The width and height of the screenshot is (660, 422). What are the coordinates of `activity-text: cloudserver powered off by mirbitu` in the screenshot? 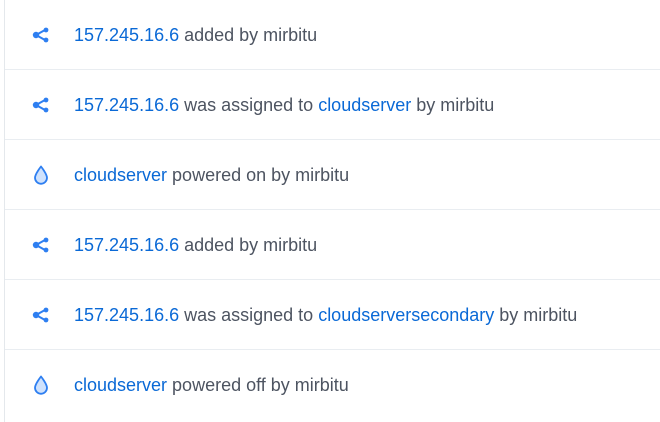 It's located at (211, 385).